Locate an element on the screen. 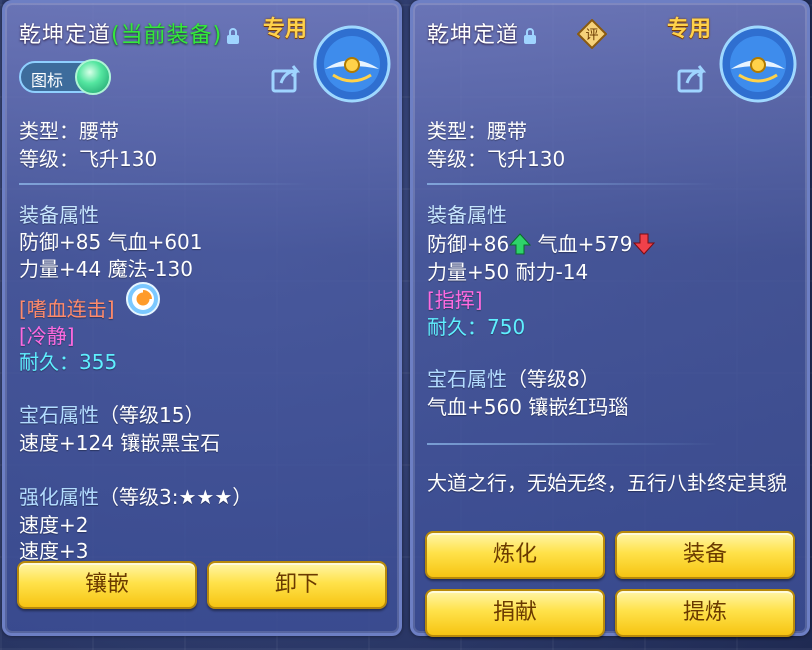 This screenshot has width=812, height=650. enhance-line-1: 速度+2 is located at coordinates (54, 525).